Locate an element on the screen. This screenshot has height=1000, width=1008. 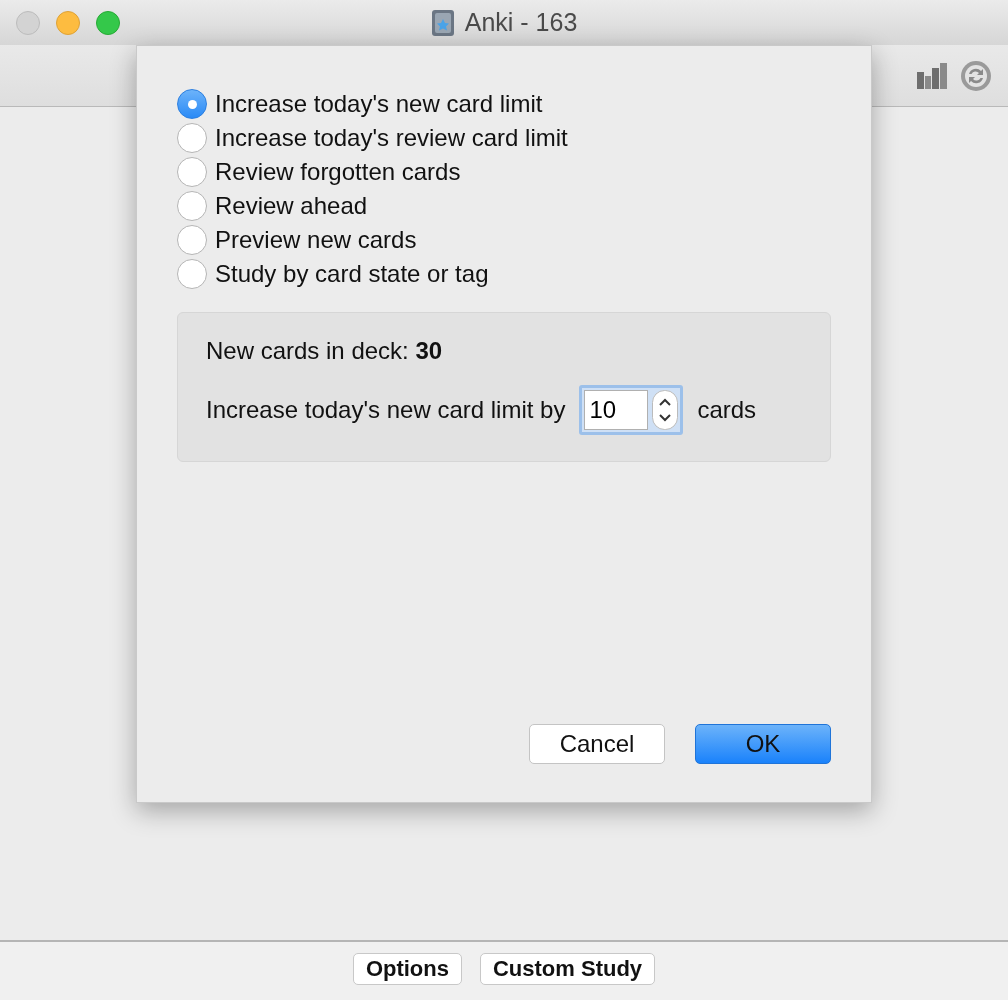
deck-info-text: New cards in deck: 30 is located at coordinates (325, 351).